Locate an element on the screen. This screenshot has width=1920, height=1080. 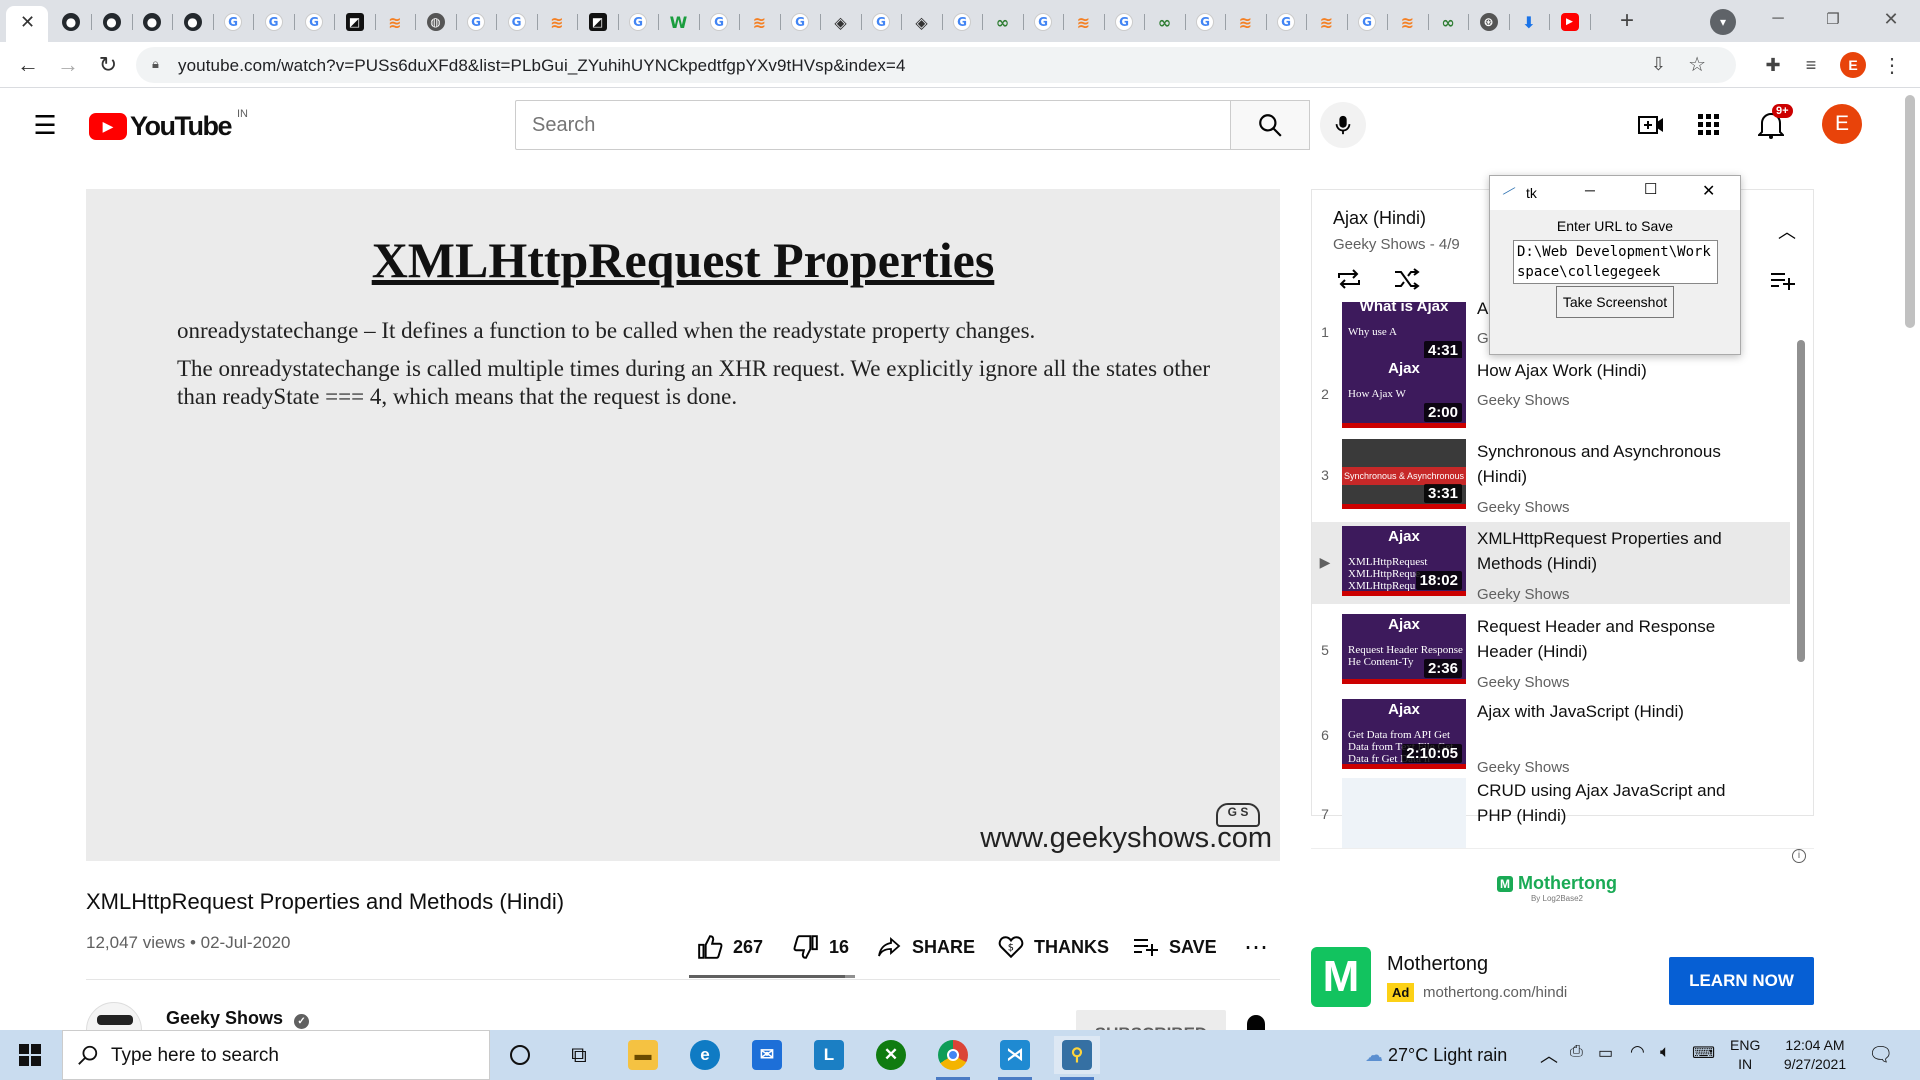
ad-banner: i M Mothertong By Log2Base2 is located at coordinates (1562, 888).